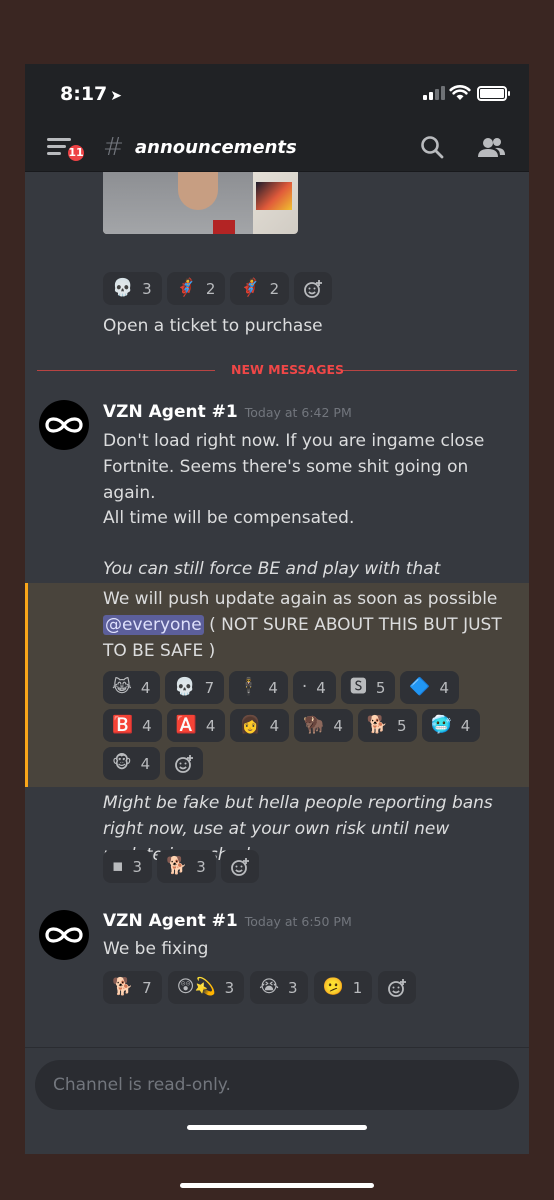 This screenshot has height=1200, width=554. I want to click on reaction-pill: 😲💫 3, so click(206, 987).